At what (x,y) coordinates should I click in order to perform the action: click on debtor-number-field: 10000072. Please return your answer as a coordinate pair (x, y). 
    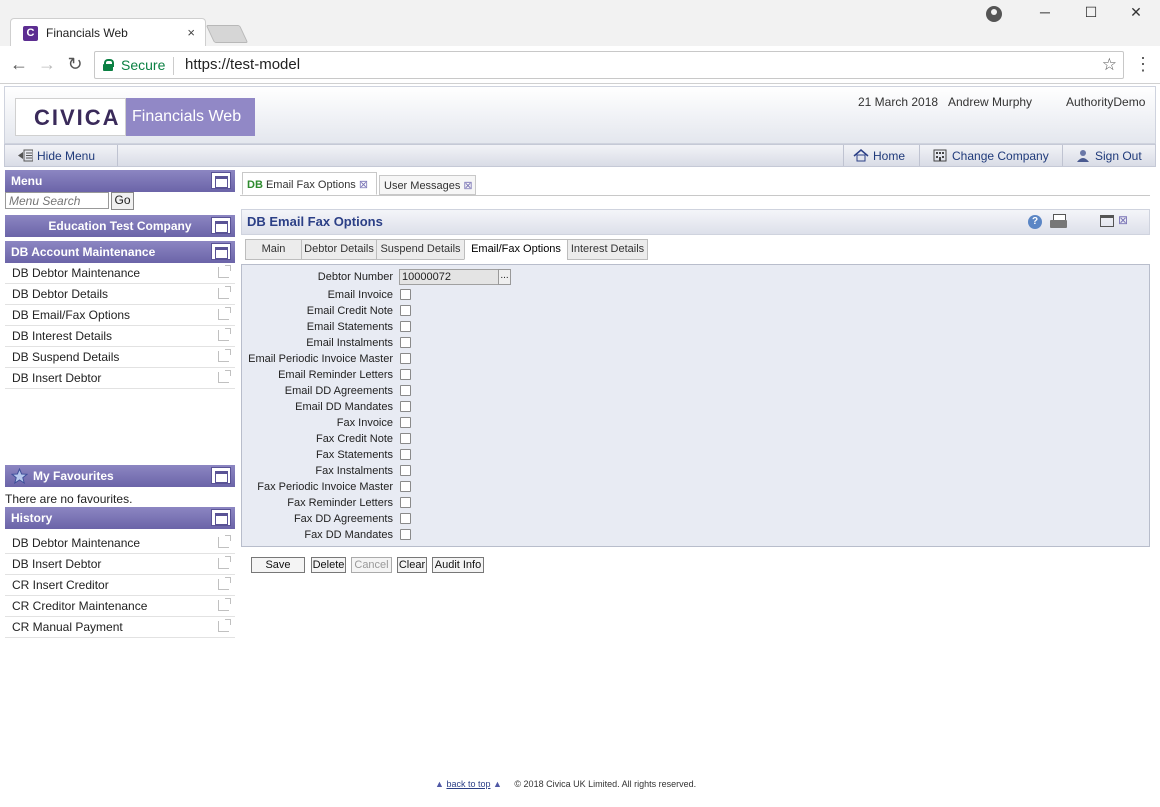
    Looking at the image, I should click on (449, 277).